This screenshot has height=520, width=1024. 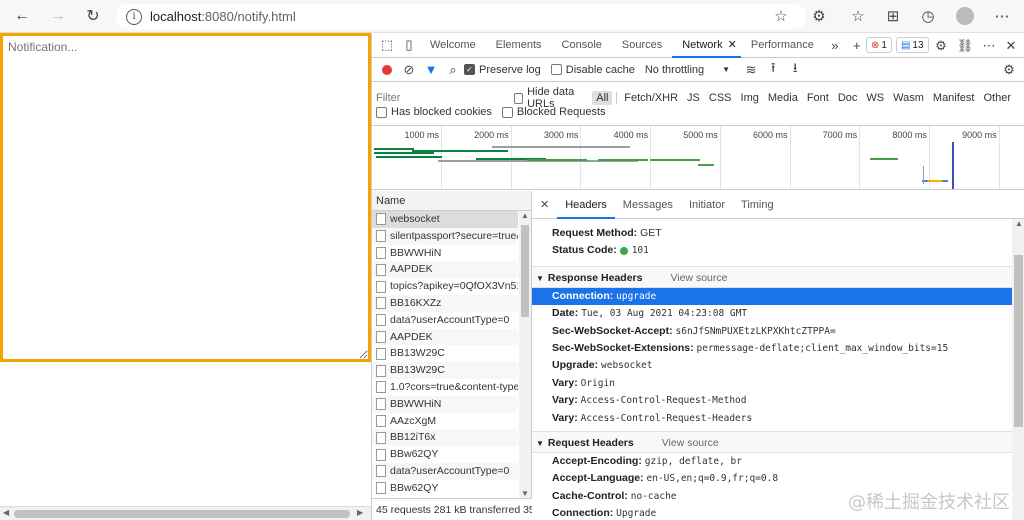 I want to click on type-filter-css: CSS, so click(x=720, y=98).